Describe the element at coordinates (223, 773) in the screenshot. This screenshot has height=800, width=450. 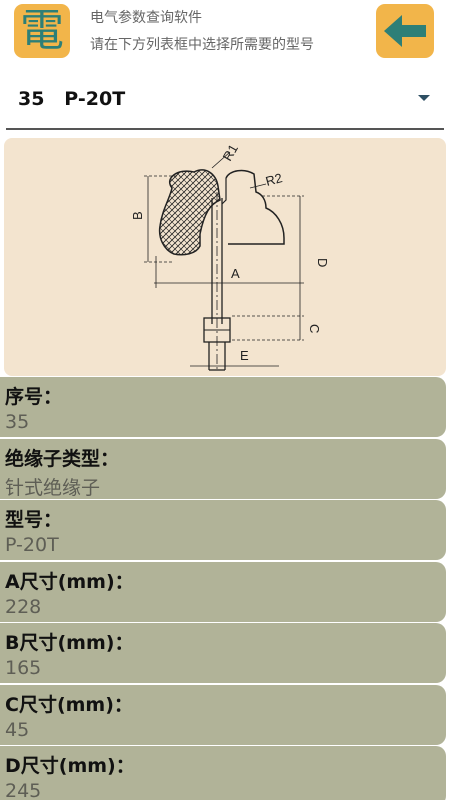
I see `list-item-d-size: D尺寸(mm)： 245` at that location.